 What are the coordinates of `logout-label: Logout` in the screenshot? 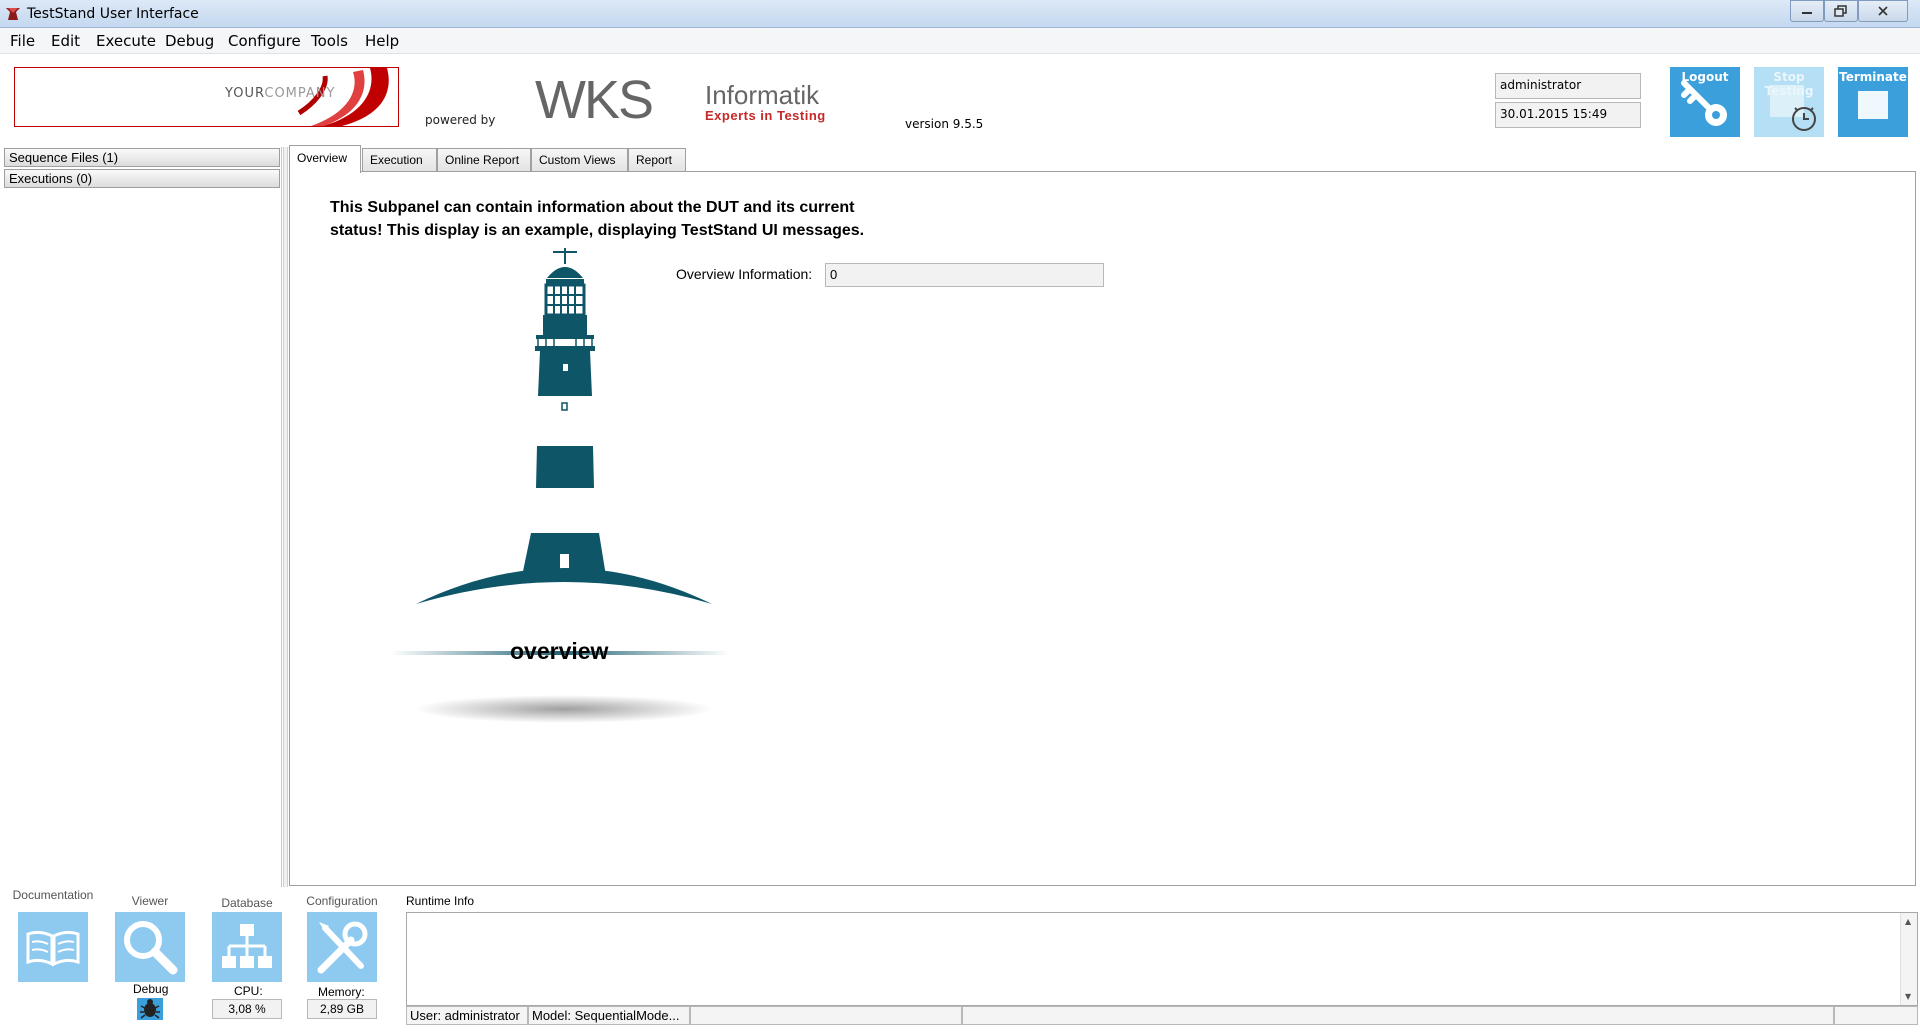 It's located at (1705, 77).